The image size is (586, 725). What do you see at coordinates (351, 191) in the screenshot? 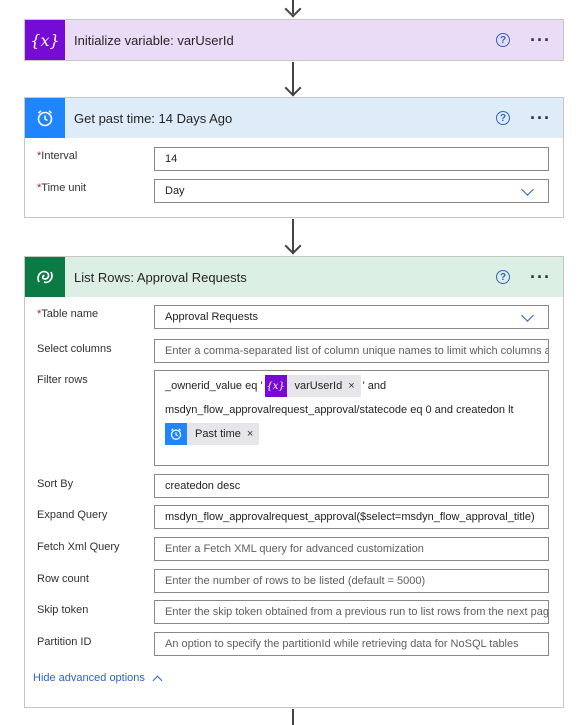
I see `time-unit-dropdown: Day` at bounding box center [351, 191].